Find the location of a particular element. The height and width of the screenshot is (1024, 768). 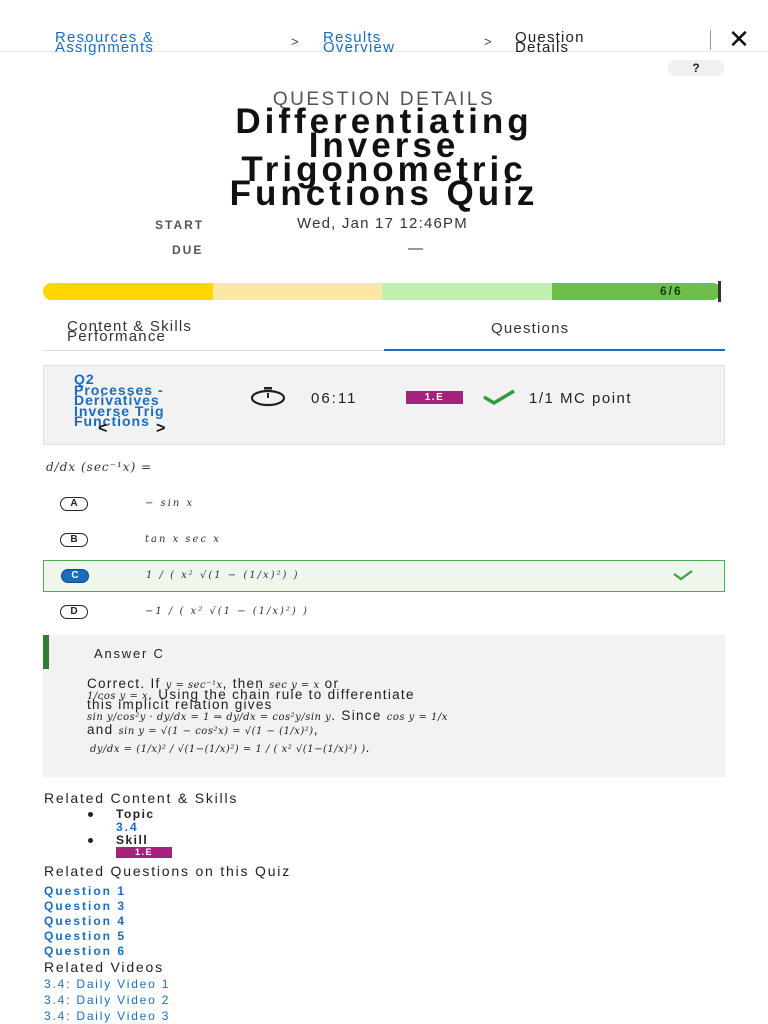

quiz-progress-bar is located at coordinates (382, 291).